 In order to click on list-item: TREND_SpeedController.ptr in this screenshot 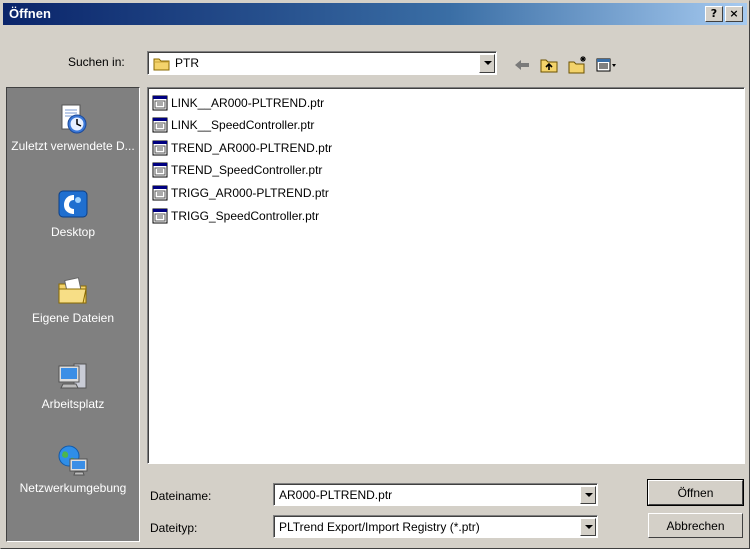, I will do `click(237, 170)`.